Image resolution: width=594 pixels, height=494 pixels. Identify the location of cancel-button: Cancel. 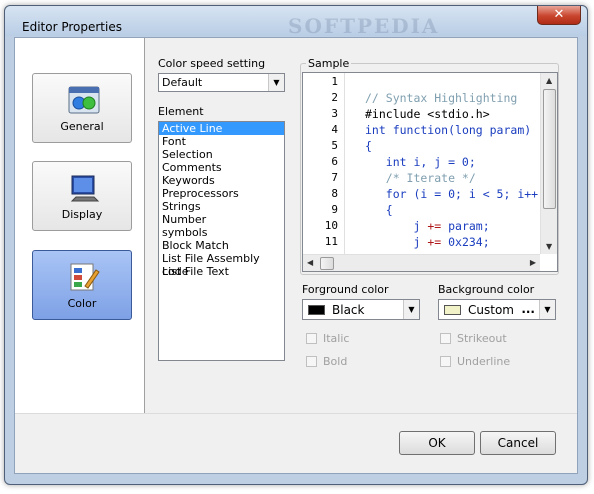
(518, 443).